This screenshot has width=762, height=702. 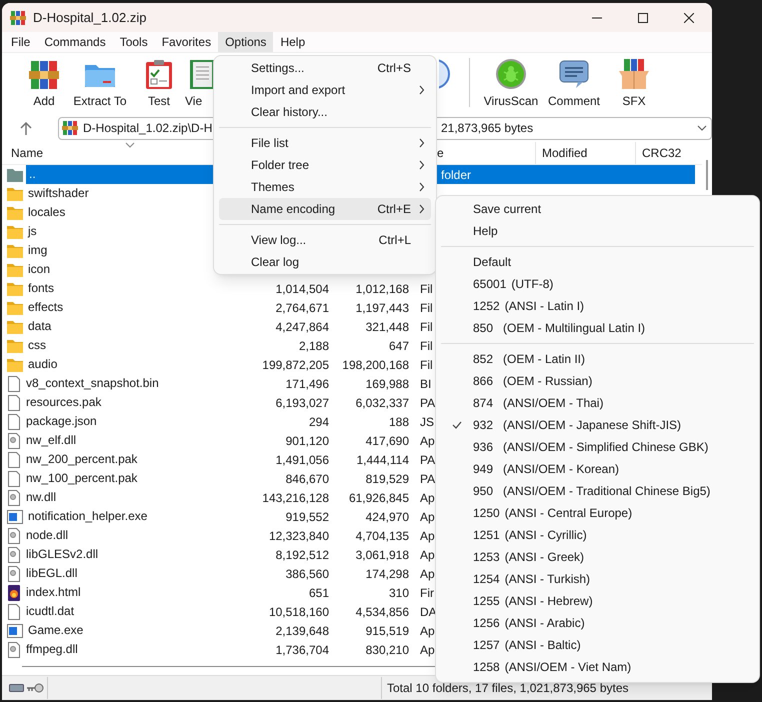 I want to click on menu-item: File, so click(x=21, y=42).